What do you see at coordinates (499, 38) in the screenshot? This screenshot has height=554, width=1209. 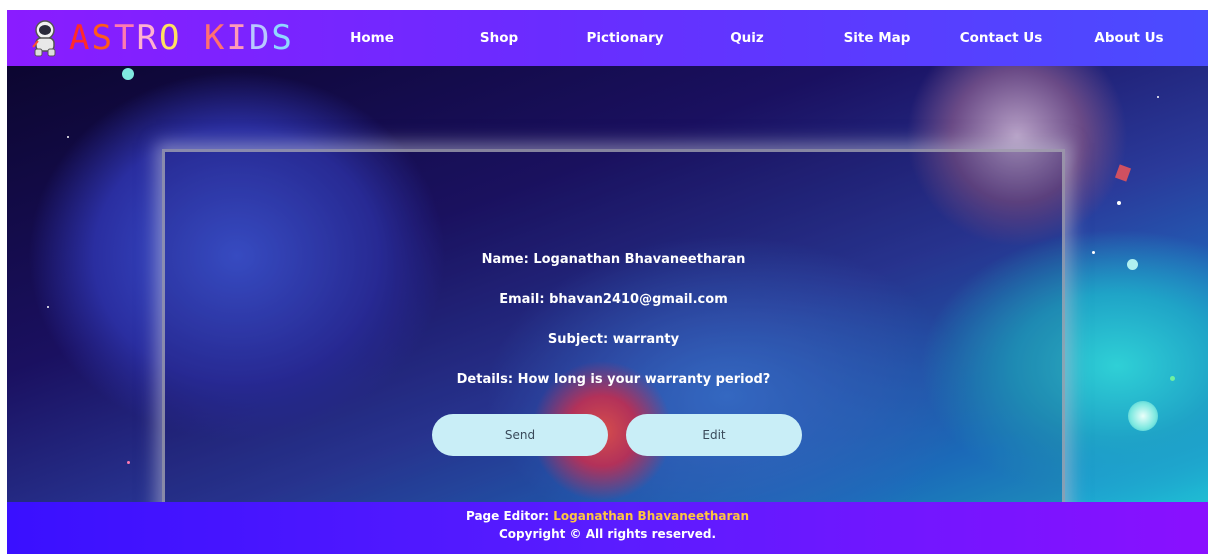 I see `nav-shop: Shop` at bounding box center [499, 38].